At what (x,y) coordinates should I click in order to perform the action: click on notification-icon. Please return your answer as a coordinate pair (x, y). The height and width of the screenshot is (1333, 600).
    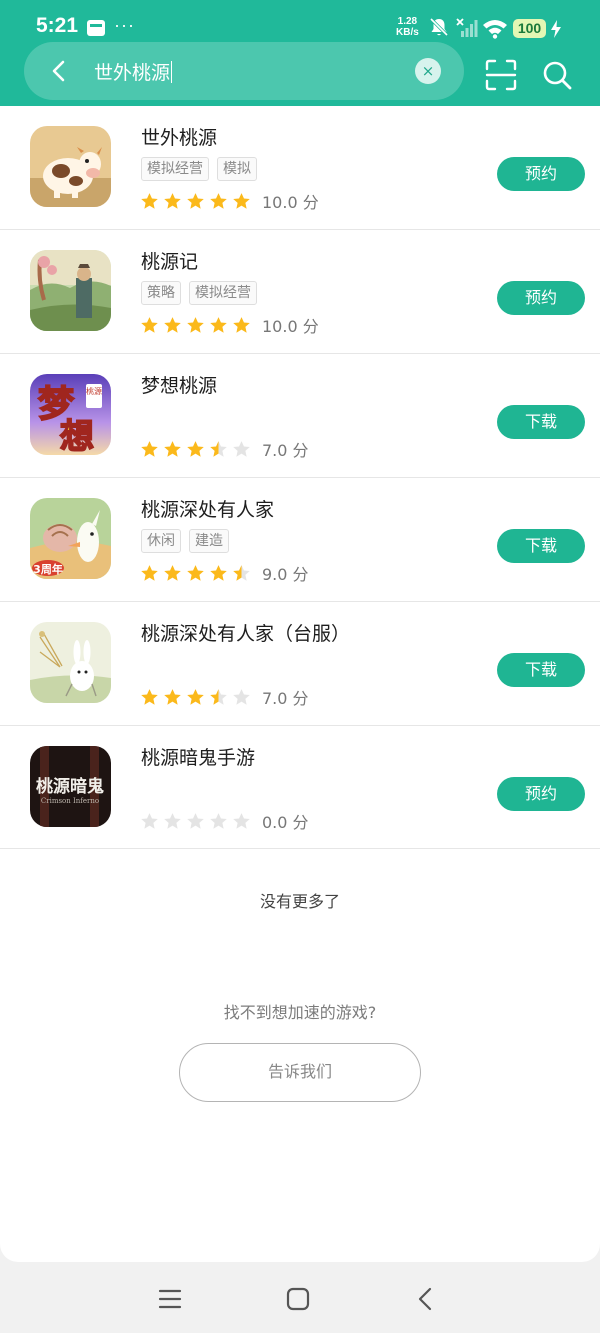
    Looking at the image, I should click on (96, 28).